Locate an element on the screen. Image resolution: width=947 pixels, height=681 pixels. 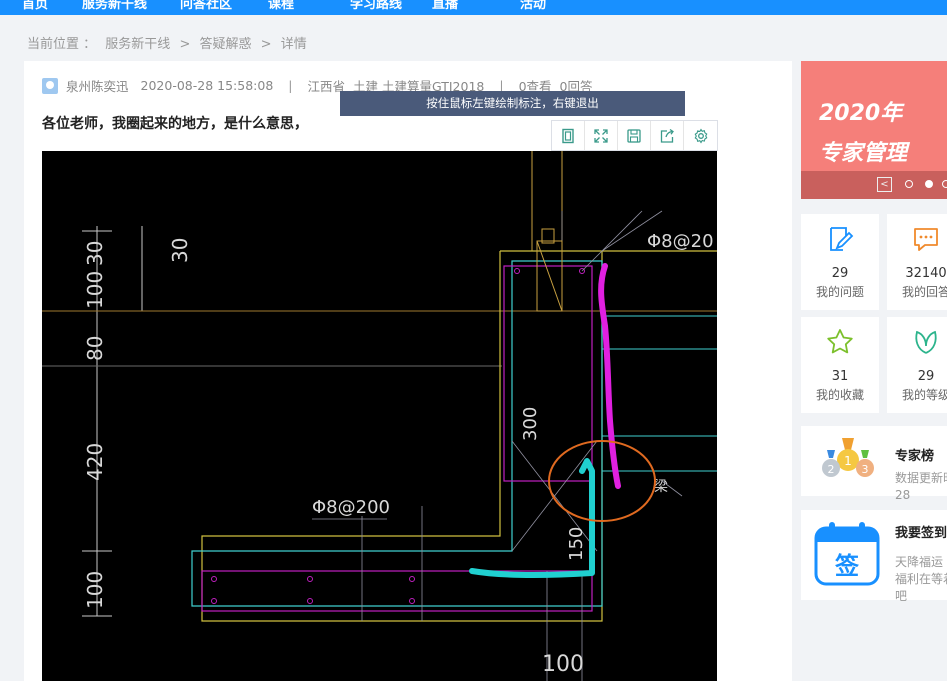
nav-item: 服务新干线 is located at coordinates (114, 6).